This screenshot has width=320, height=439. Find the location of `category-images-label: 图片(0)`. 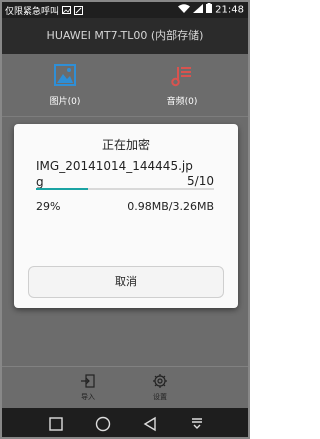

category-images-label: 图片(0) is located at coordinates (65, 102).